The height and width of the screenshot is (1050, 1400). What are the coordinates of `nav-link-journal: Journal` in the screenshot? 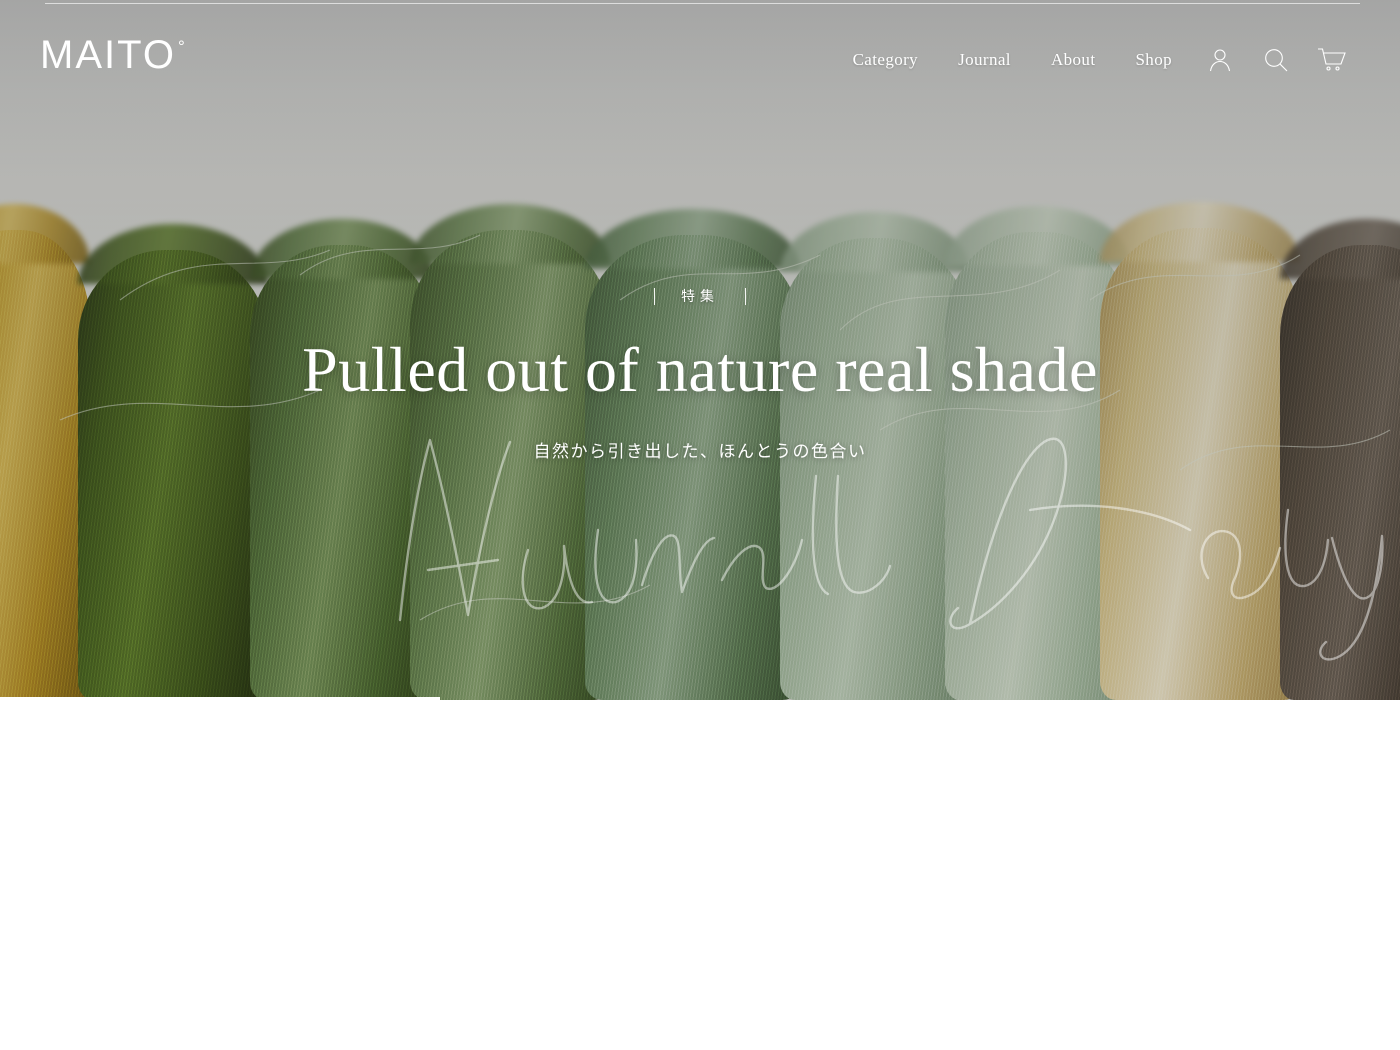 It's located at (984, 60).